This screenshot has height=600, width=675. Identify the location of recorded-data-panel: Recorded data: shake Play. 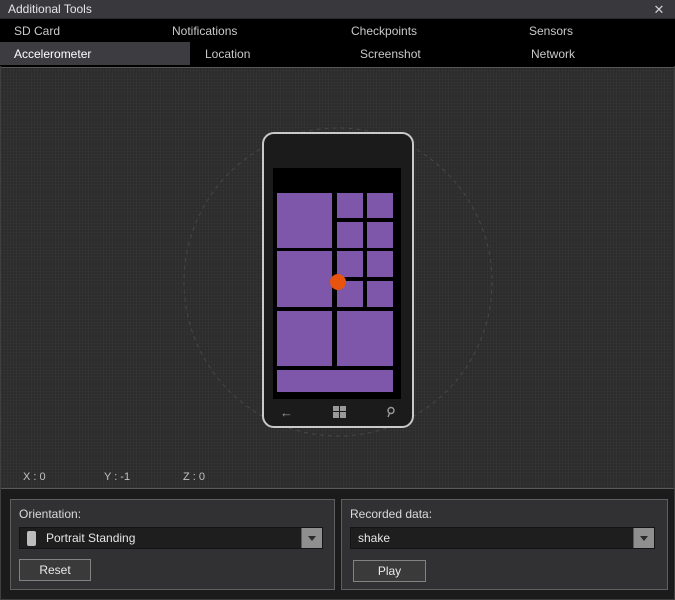
(504, 544).